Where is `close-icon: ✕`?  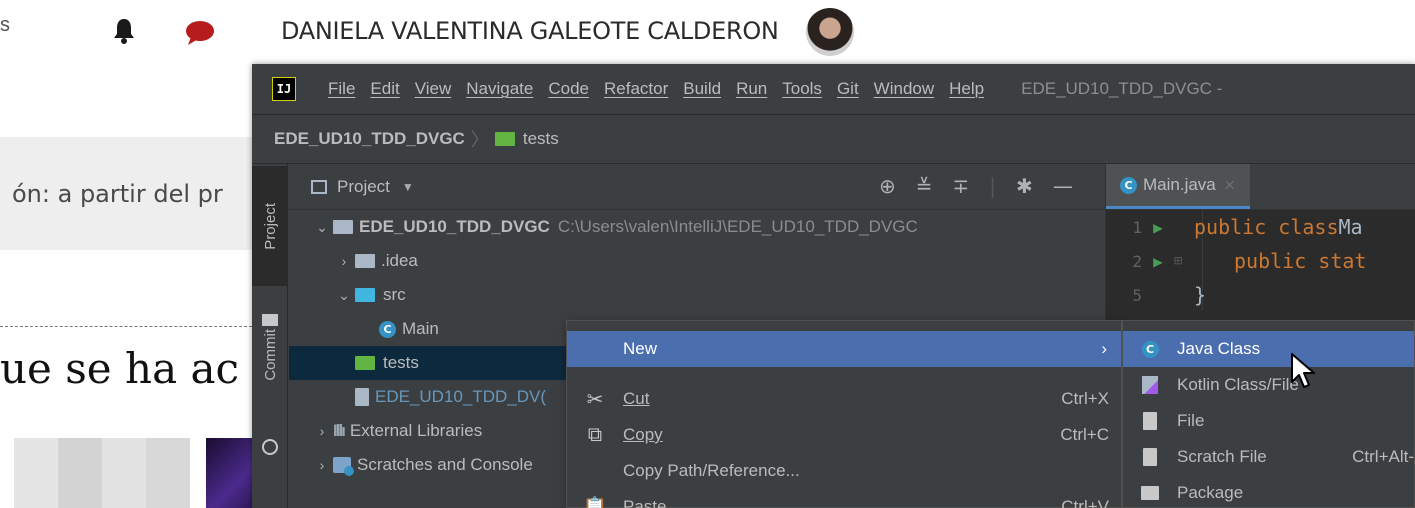
close-icon: ✕ is located at coordinates (1230, 185).